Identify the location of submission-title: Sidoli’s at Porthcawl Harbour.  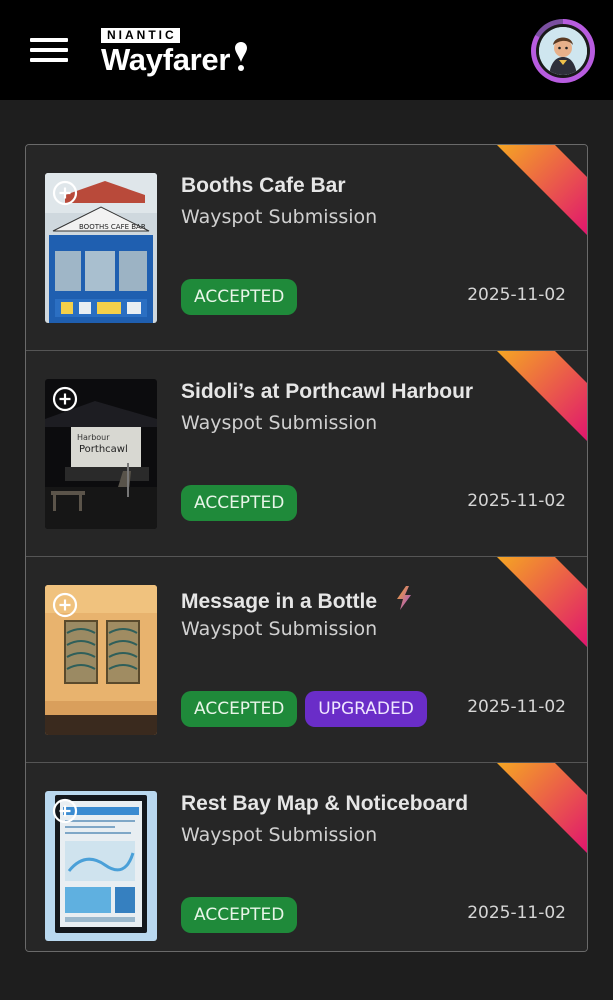
(327, 391).